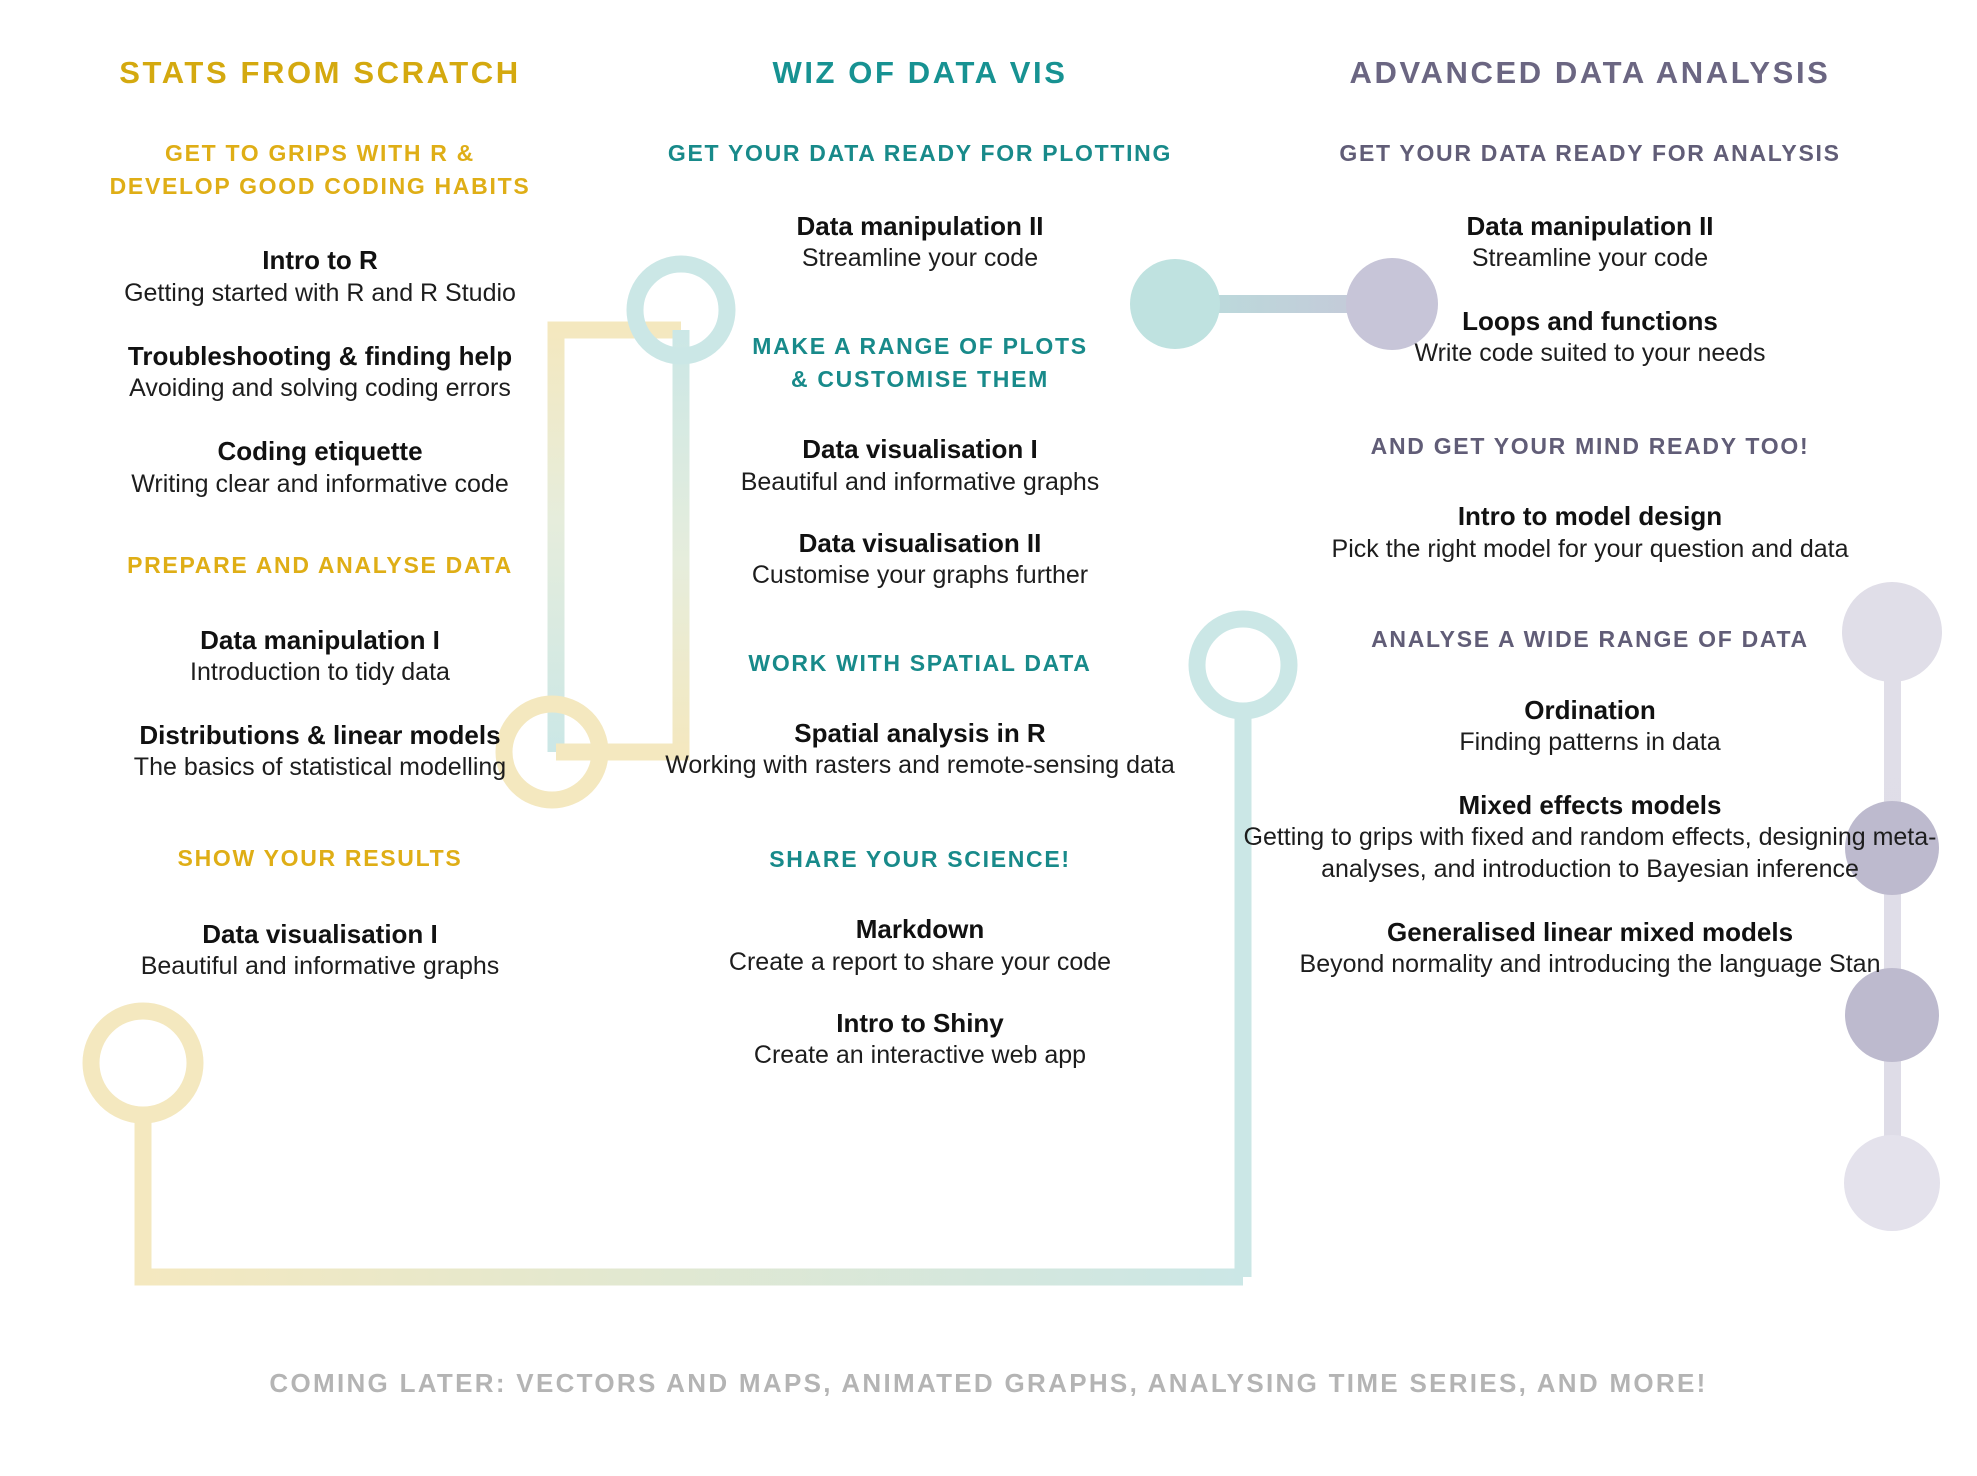  I want to click on ring-stats-data-visualisation, so click(143, 1063).